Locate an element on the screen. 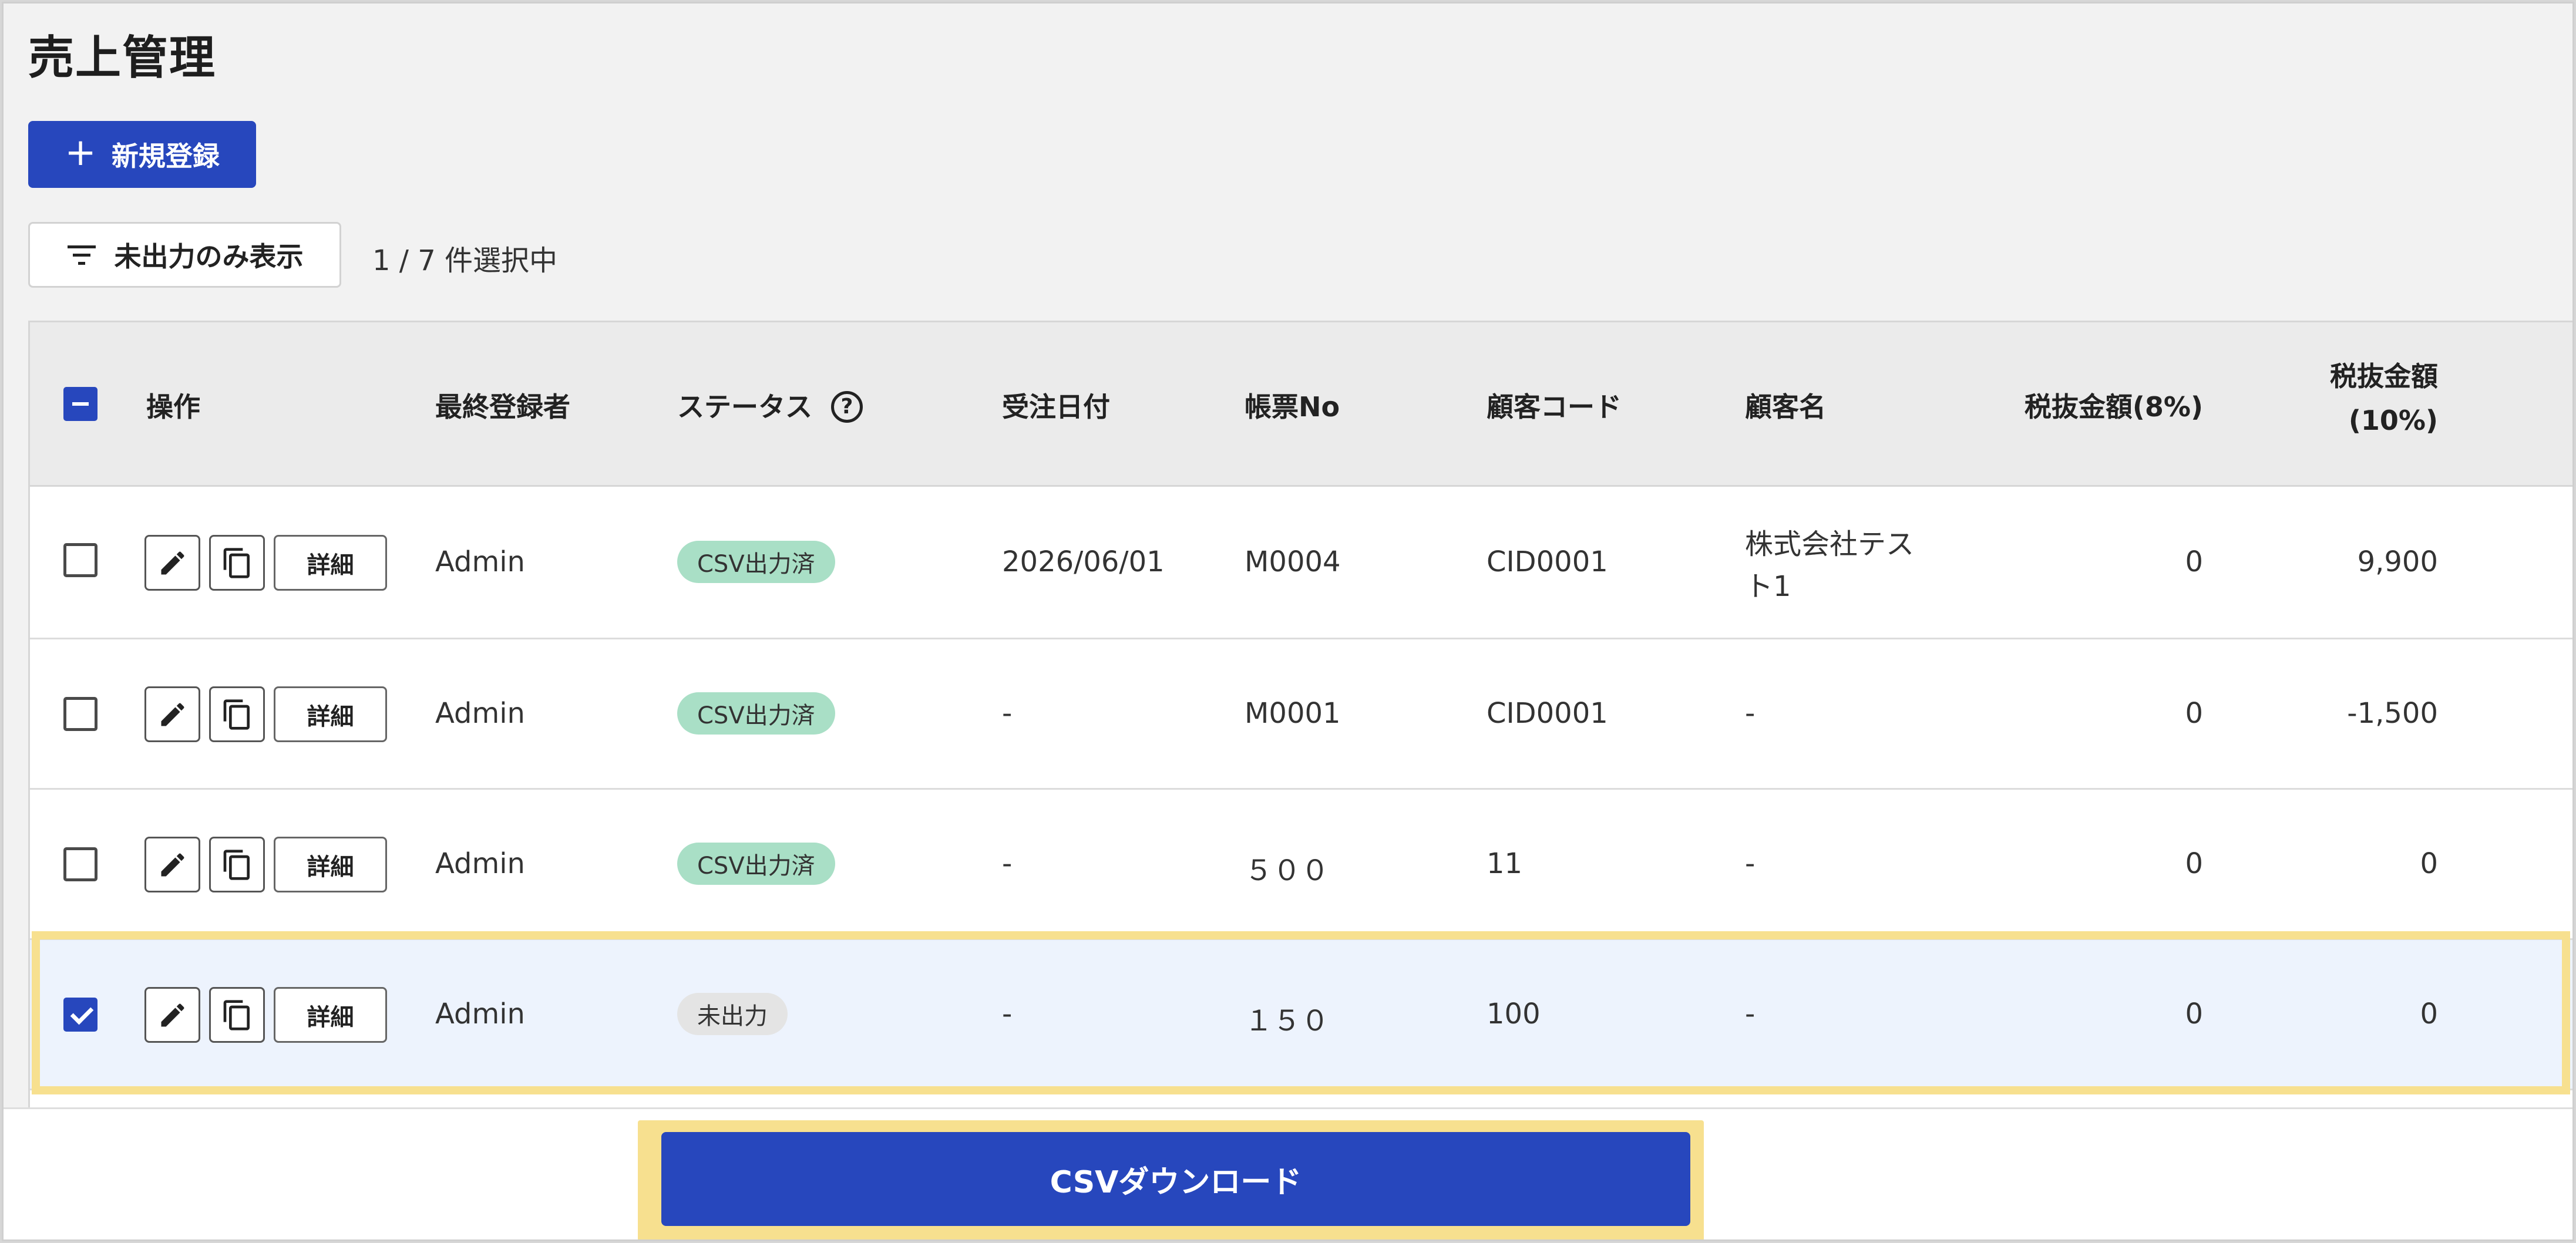 This screenshot has width=2576, height=1243. table-row-selected: 詳細 Admin 未出力 - １５０ 100 - 0 0 is located at coordinates (1301, 1015).